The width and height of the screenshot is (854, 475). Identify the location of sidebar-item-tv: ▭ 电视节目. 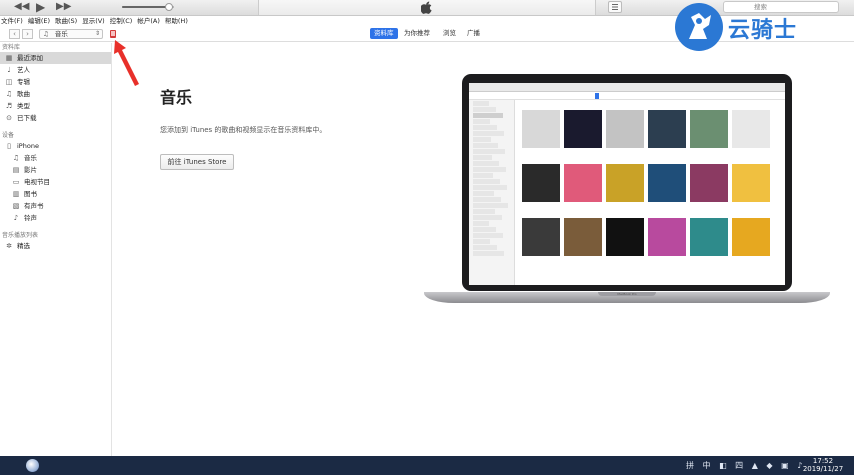
(55, 182).